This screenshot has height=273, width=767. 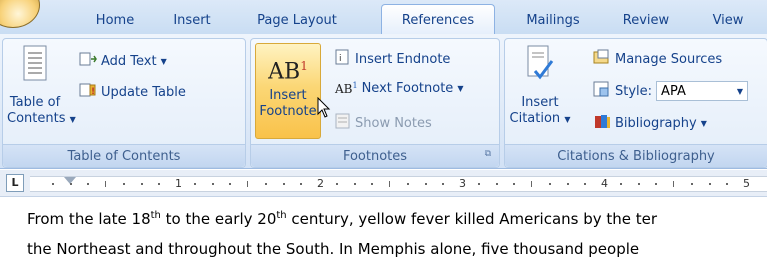 What do you see at coordinates (488, 154) in the screenshot?
I see `dialog-launcher-icon: ⧉` at bounding box center [488, 154].